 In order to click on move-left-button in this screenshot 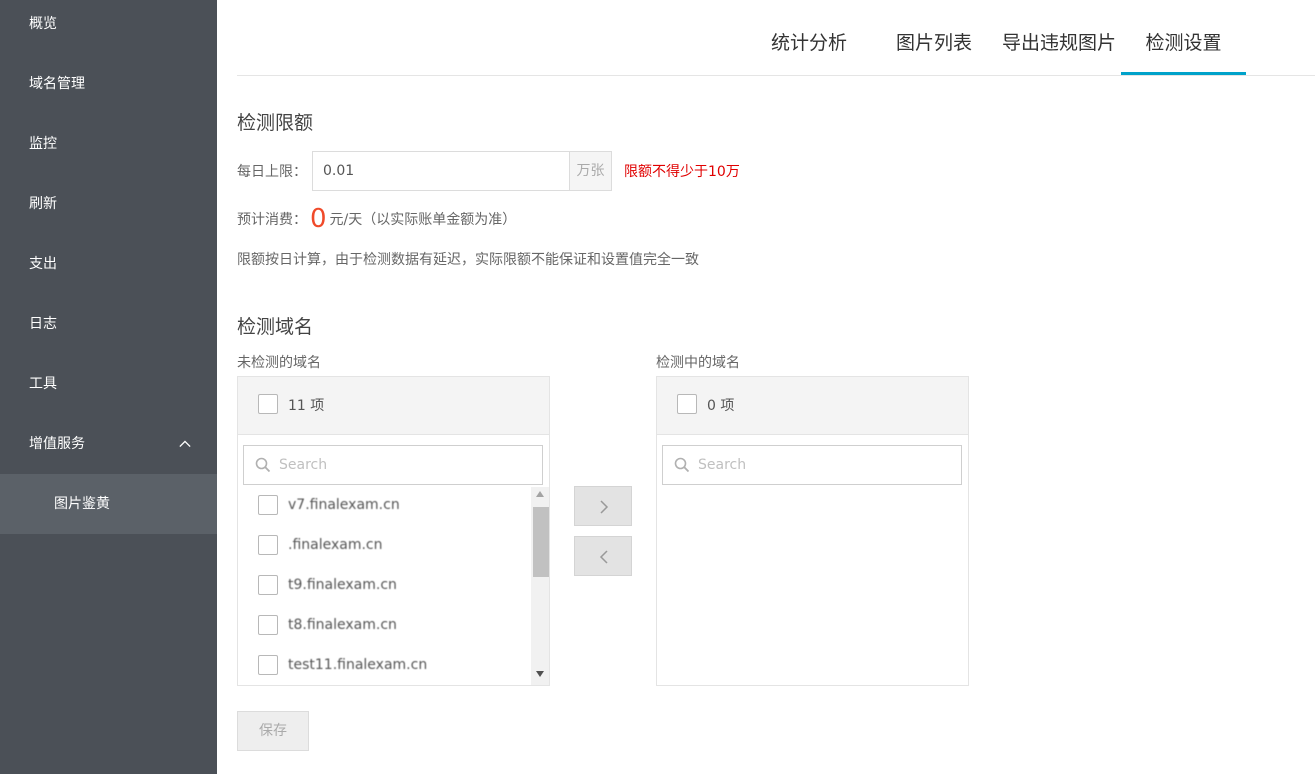, I will do `click(603, 556)`.